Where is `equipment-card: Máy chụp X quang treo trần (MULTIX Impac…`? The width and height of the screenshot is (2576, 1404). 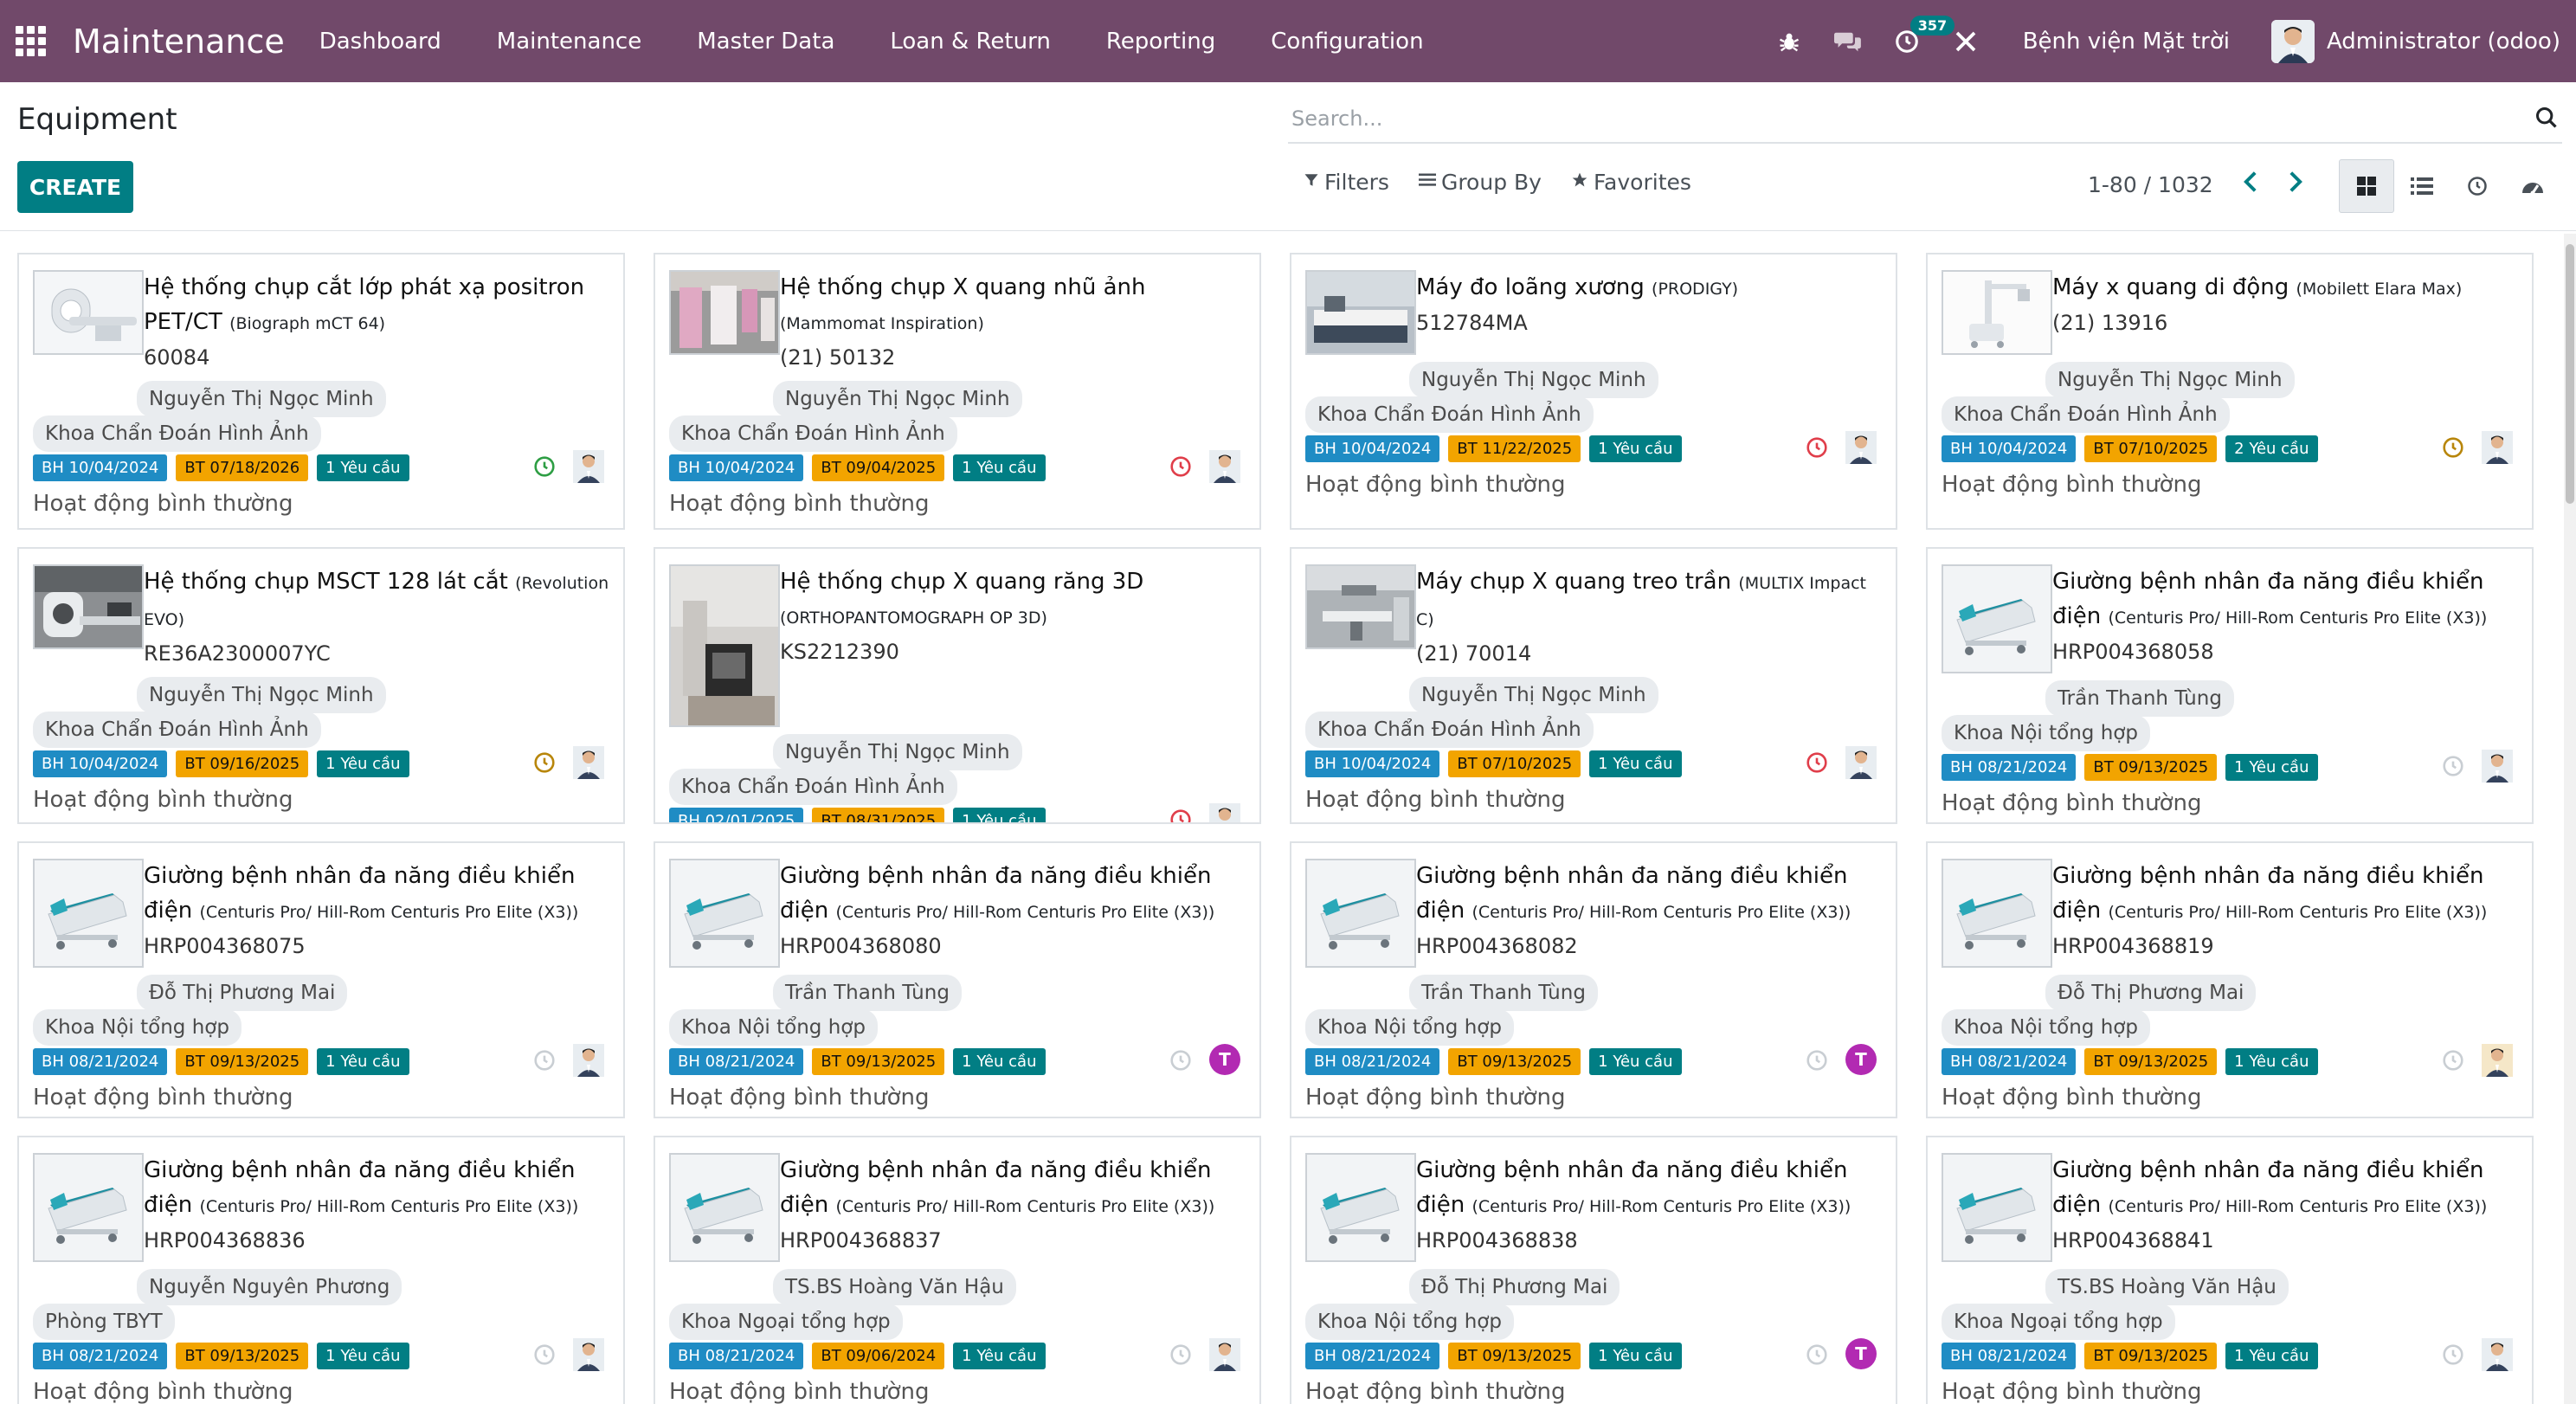
equipment-card: Máy chụp X quang treo trần (MULTIX Impac… is located at coordinates (1593, 685).